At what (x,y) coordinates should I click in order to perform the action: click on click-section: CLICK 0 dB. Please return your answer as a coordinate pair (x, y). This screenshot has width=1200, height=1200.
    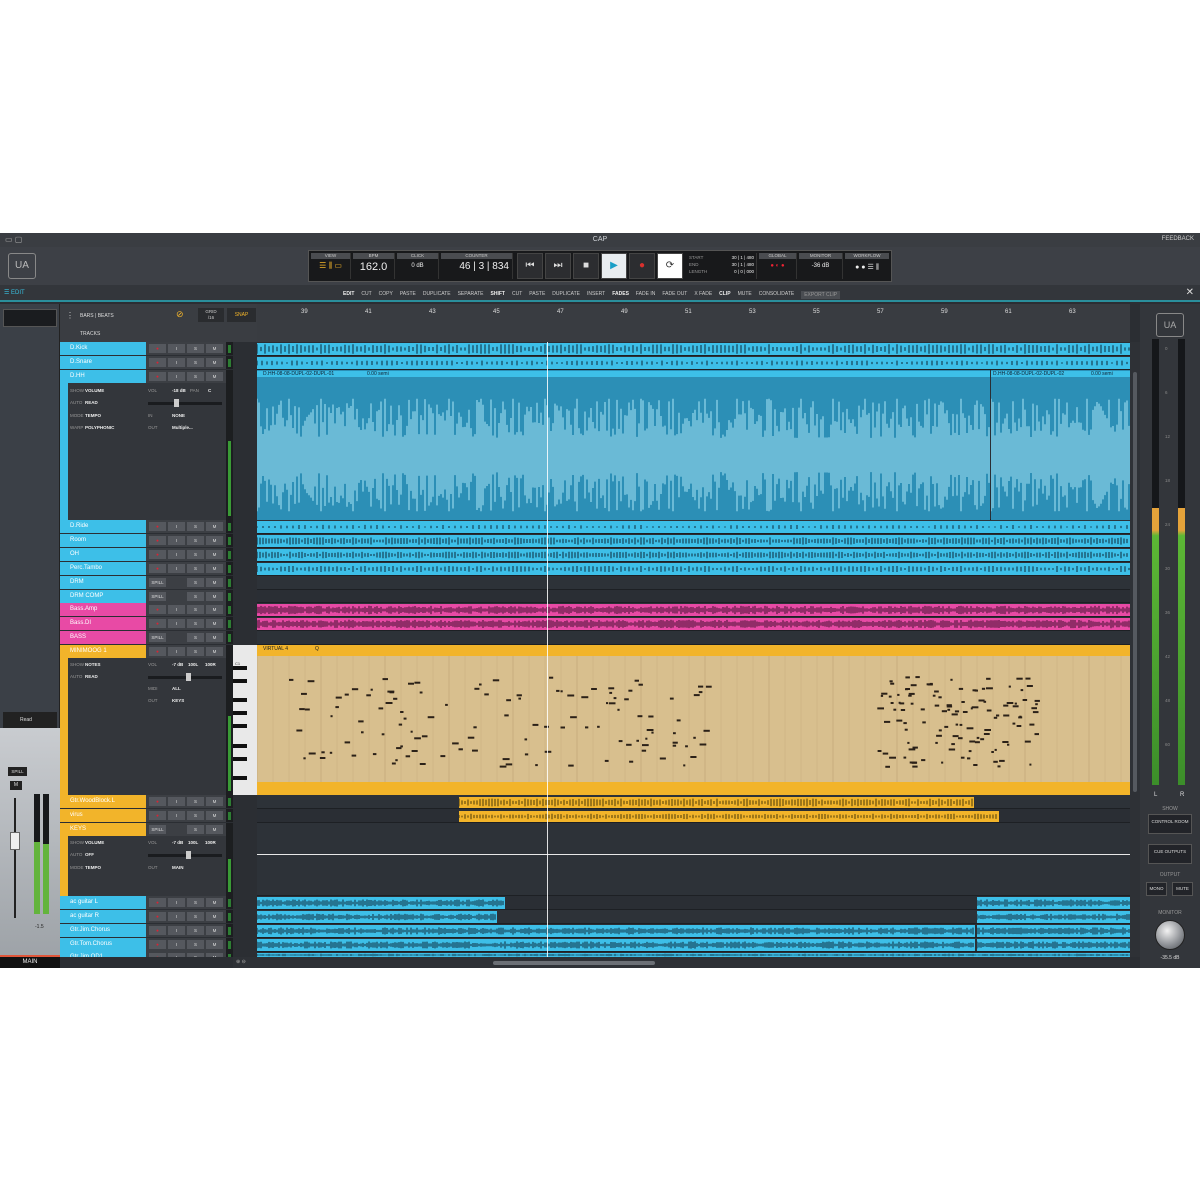
    Looking at the image, I should click on (418, 266).